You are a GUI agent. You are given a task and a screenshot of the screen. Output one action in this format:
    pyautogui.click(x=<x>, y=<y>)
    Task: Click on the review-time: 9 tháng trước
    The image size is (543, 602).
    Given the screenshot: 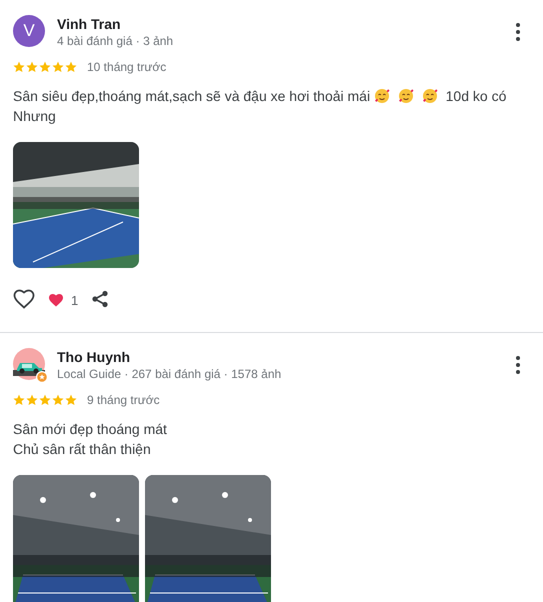 What is the action you would take?
    pyautogui.click(x=123, y=400)
    